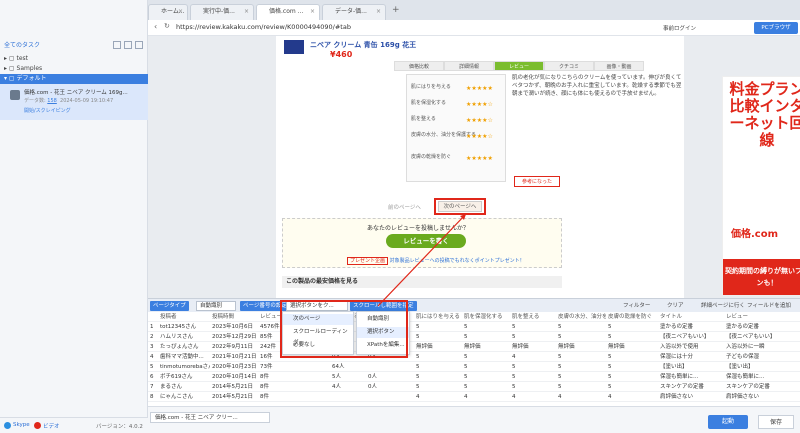 Image resolution: width=800 pixels, height=433 pixels. What do you see at coordinates (11, 78) in the screenshot?
I see `folder-icon: ▢` at bounding box center [11, 78].